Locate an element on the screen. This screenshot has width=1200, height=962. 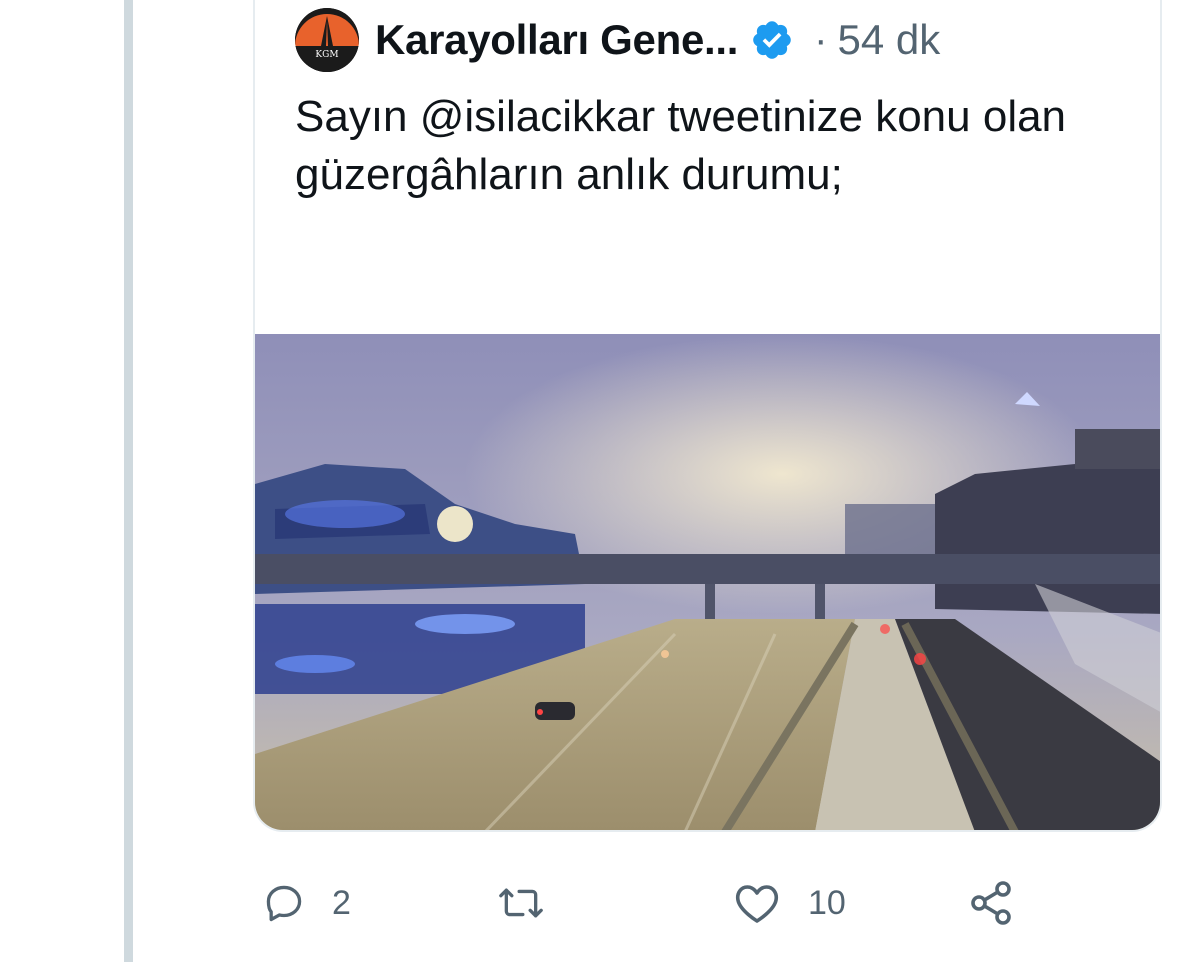
retweet-icon is located at coordinates (521, 903).